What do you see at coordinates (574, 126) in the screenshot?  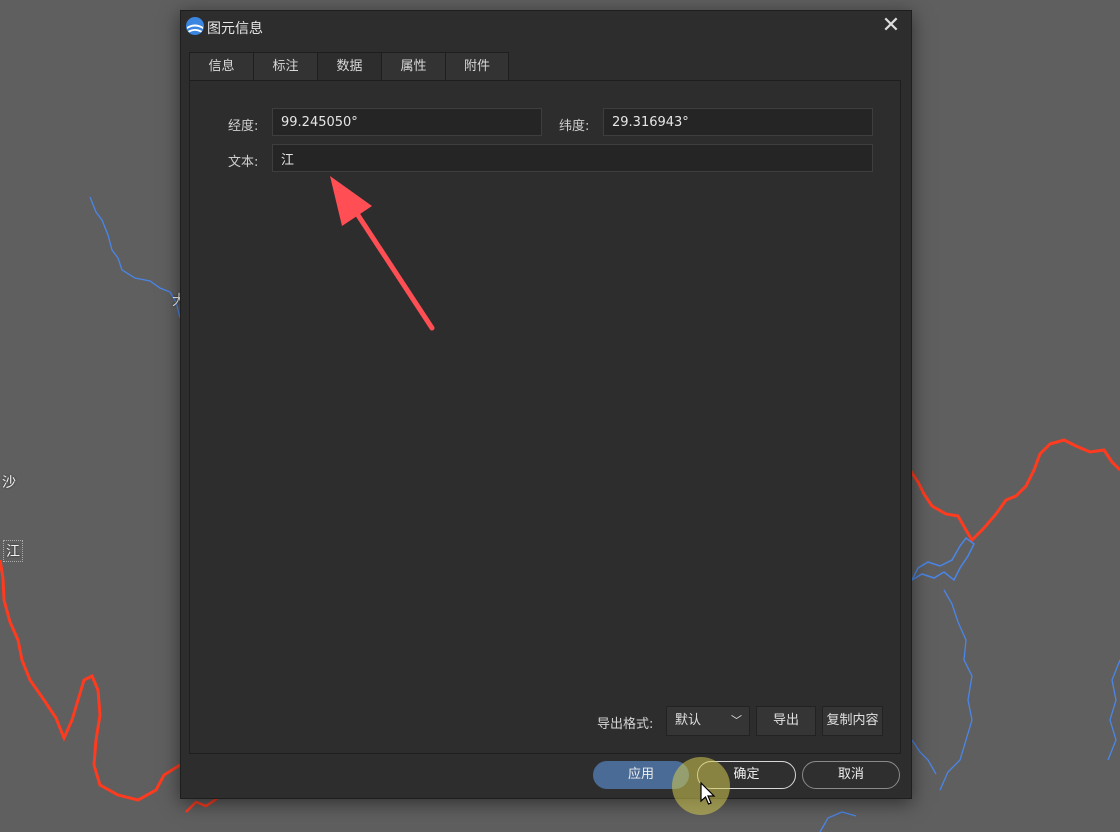 I see `latitude-label: 纬度:` at bounding box center [574, 126].